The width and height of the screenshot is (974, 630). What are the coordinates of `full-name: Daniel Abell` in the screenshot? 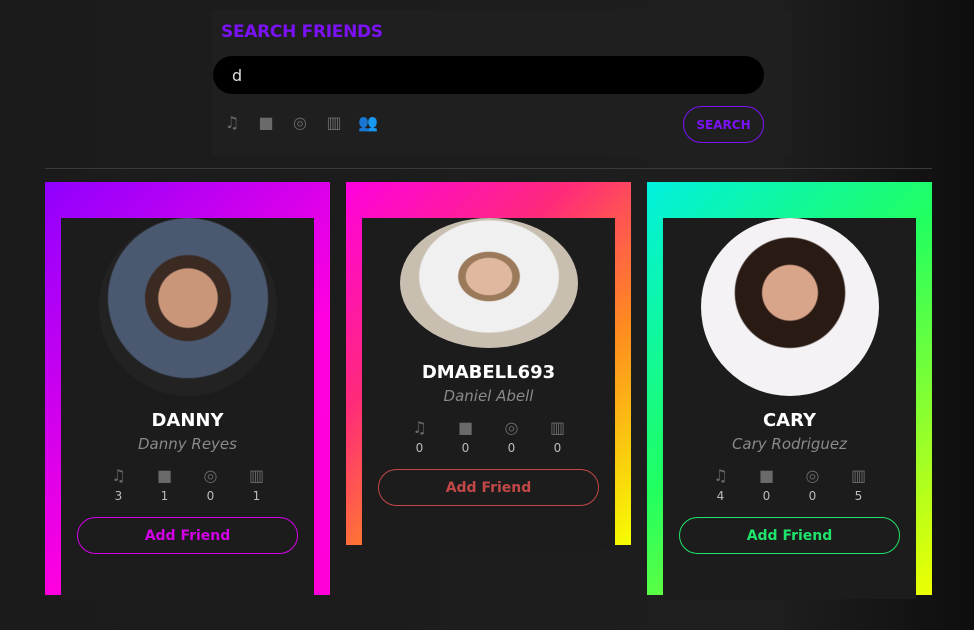 It's located at (488, 396).